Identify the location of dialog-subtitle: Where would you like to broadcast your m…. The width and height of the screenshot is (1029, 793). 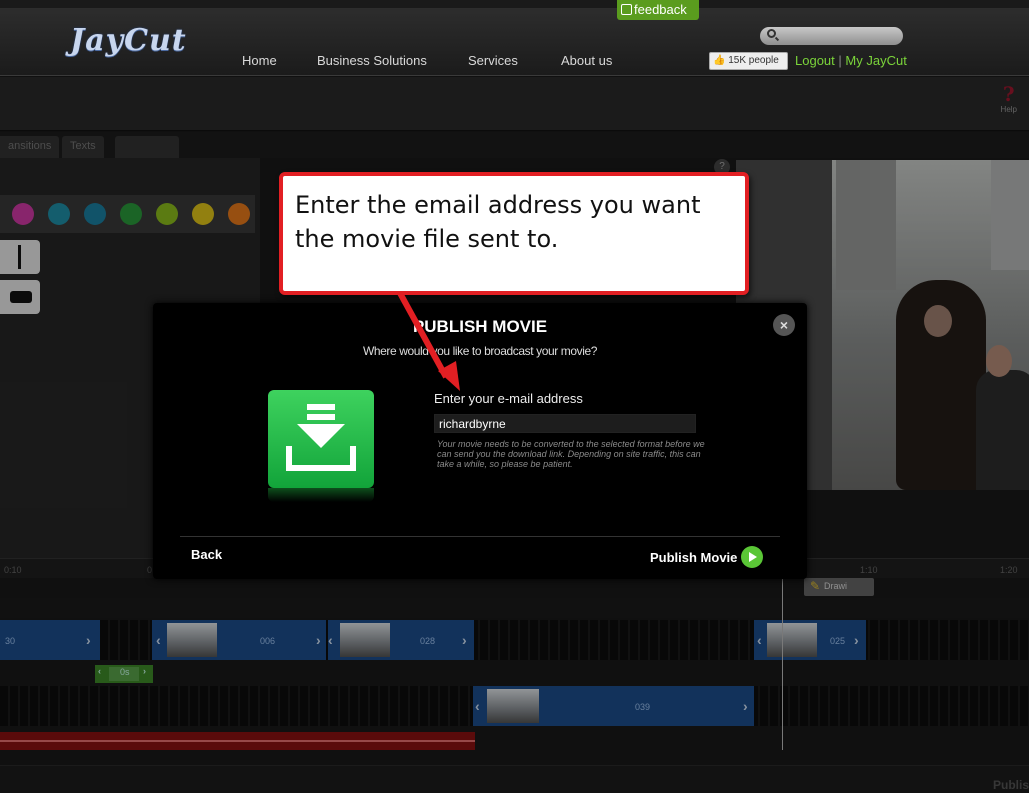
(480, 351).